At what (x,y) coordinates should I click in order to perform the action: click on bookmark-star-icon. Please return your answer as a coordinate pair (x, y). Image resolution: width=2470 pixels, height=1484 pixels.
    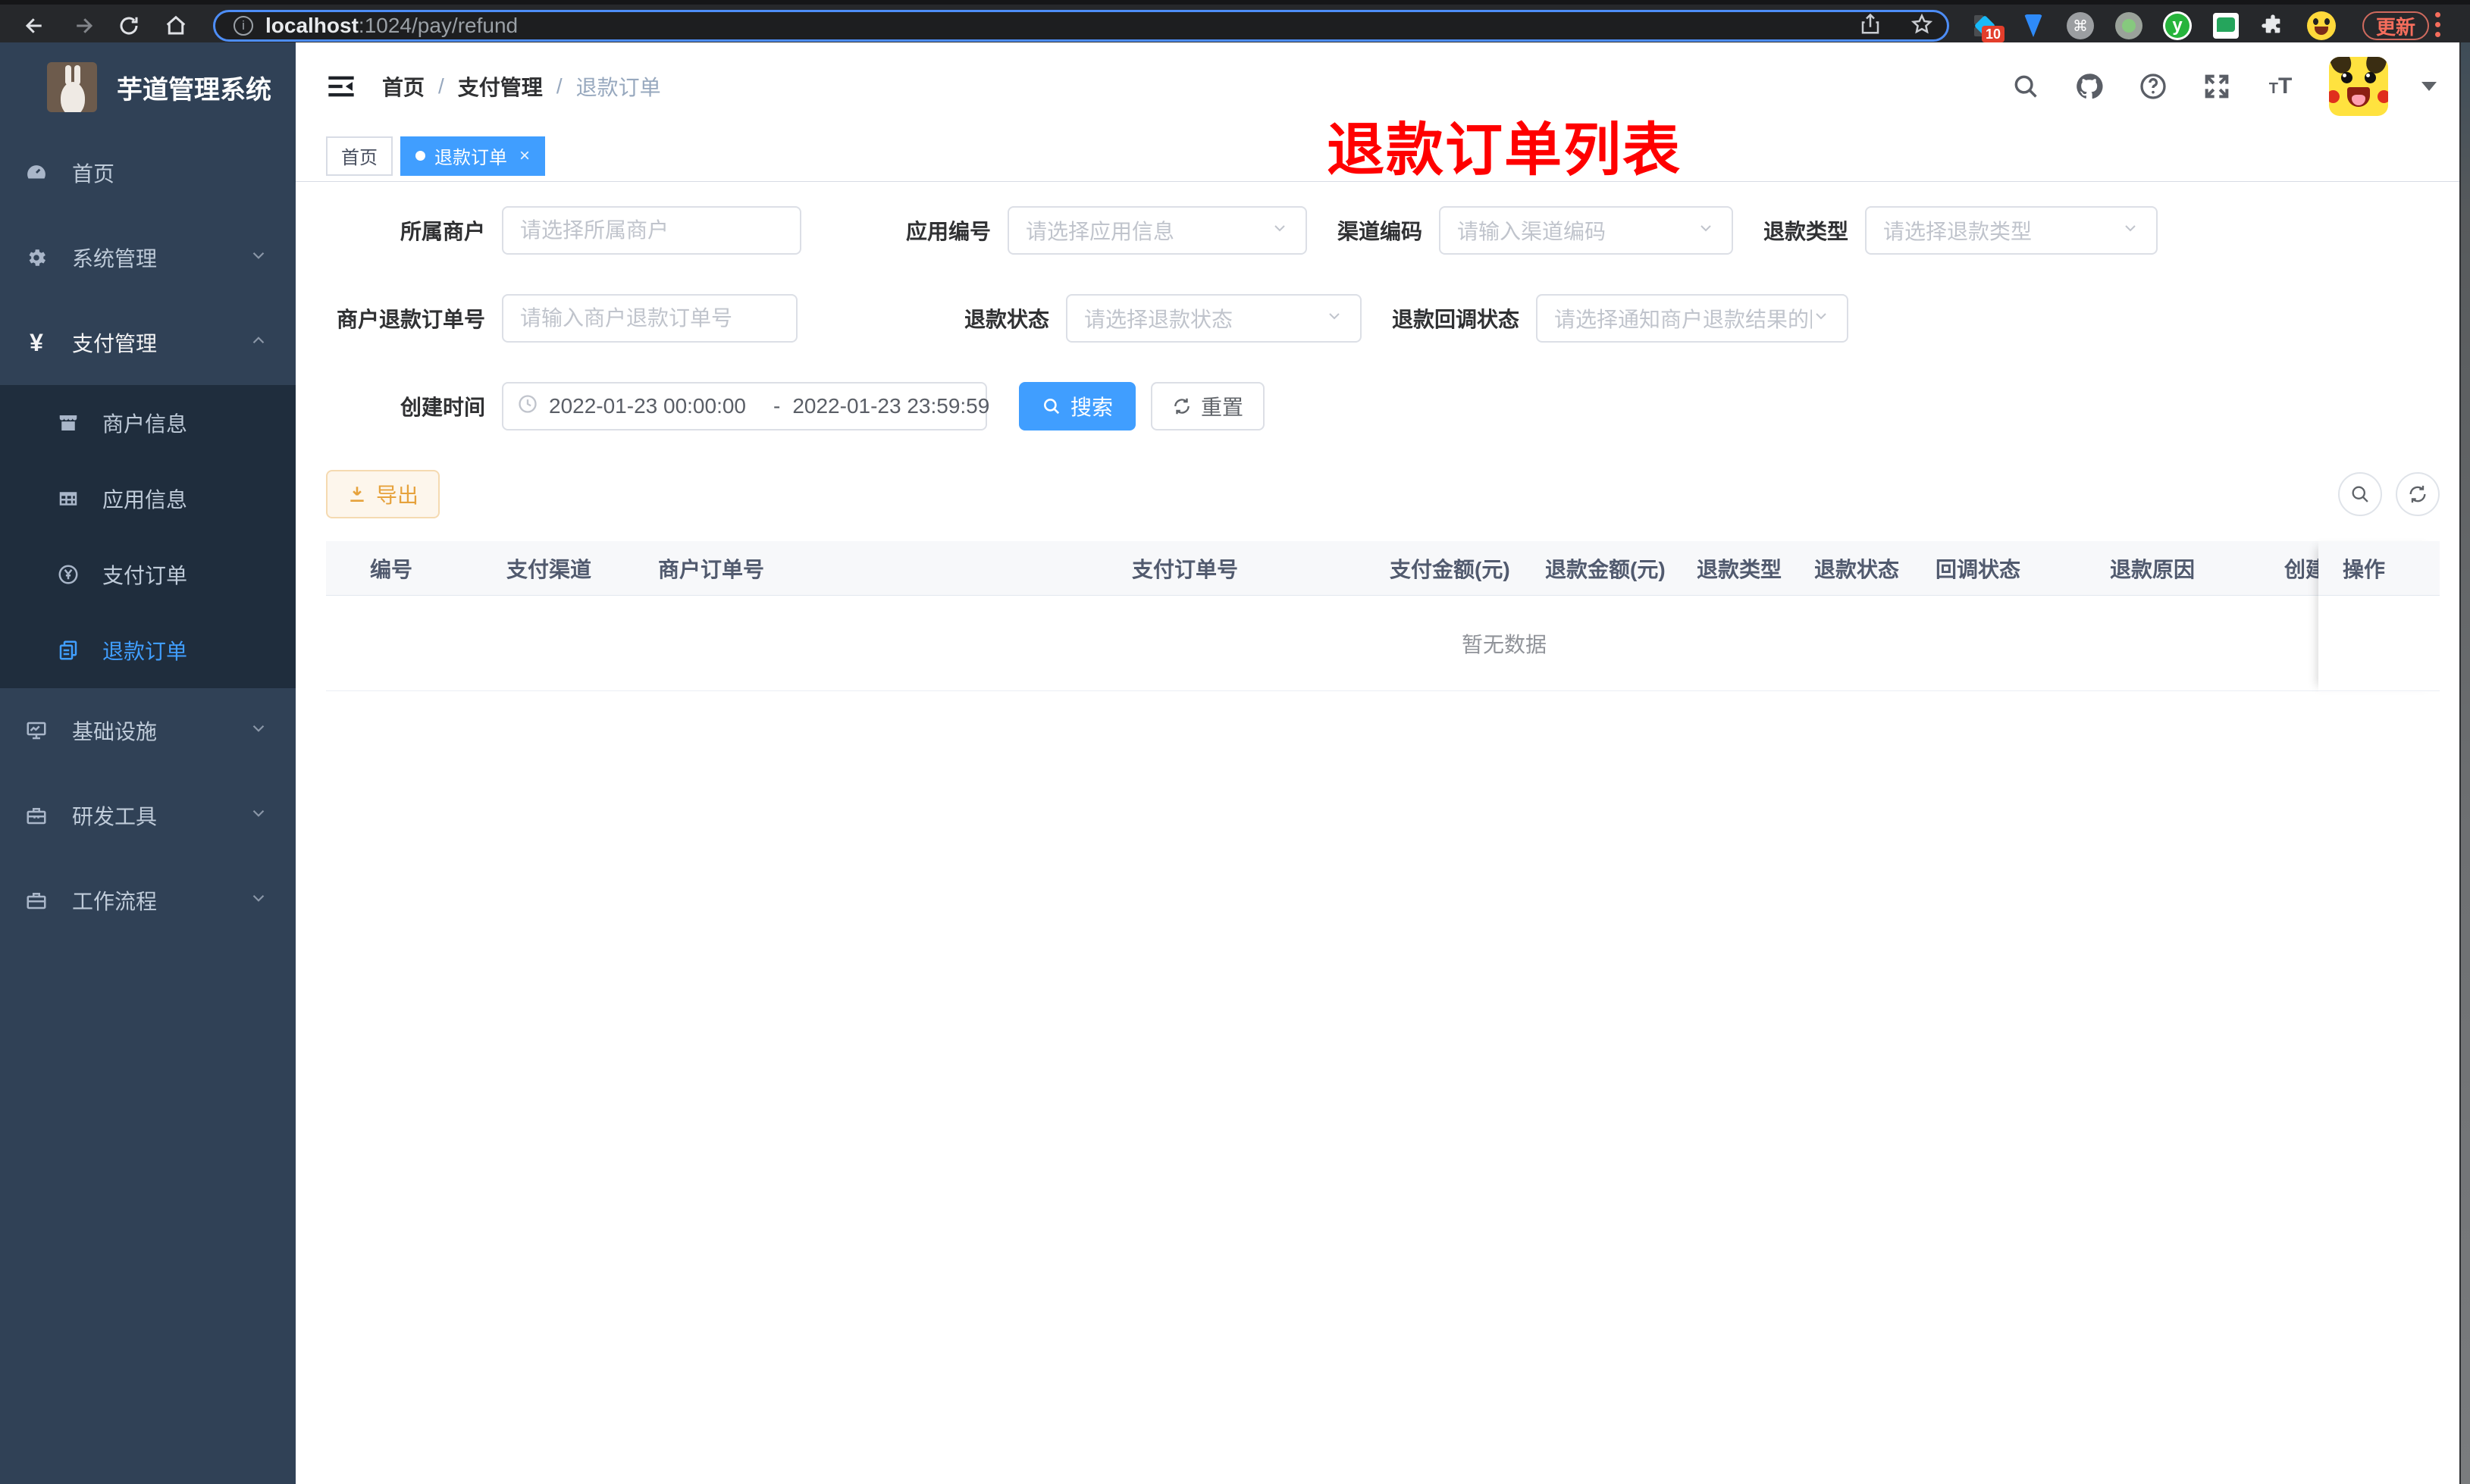
    Looking at the image, I should click on (1921, 26).